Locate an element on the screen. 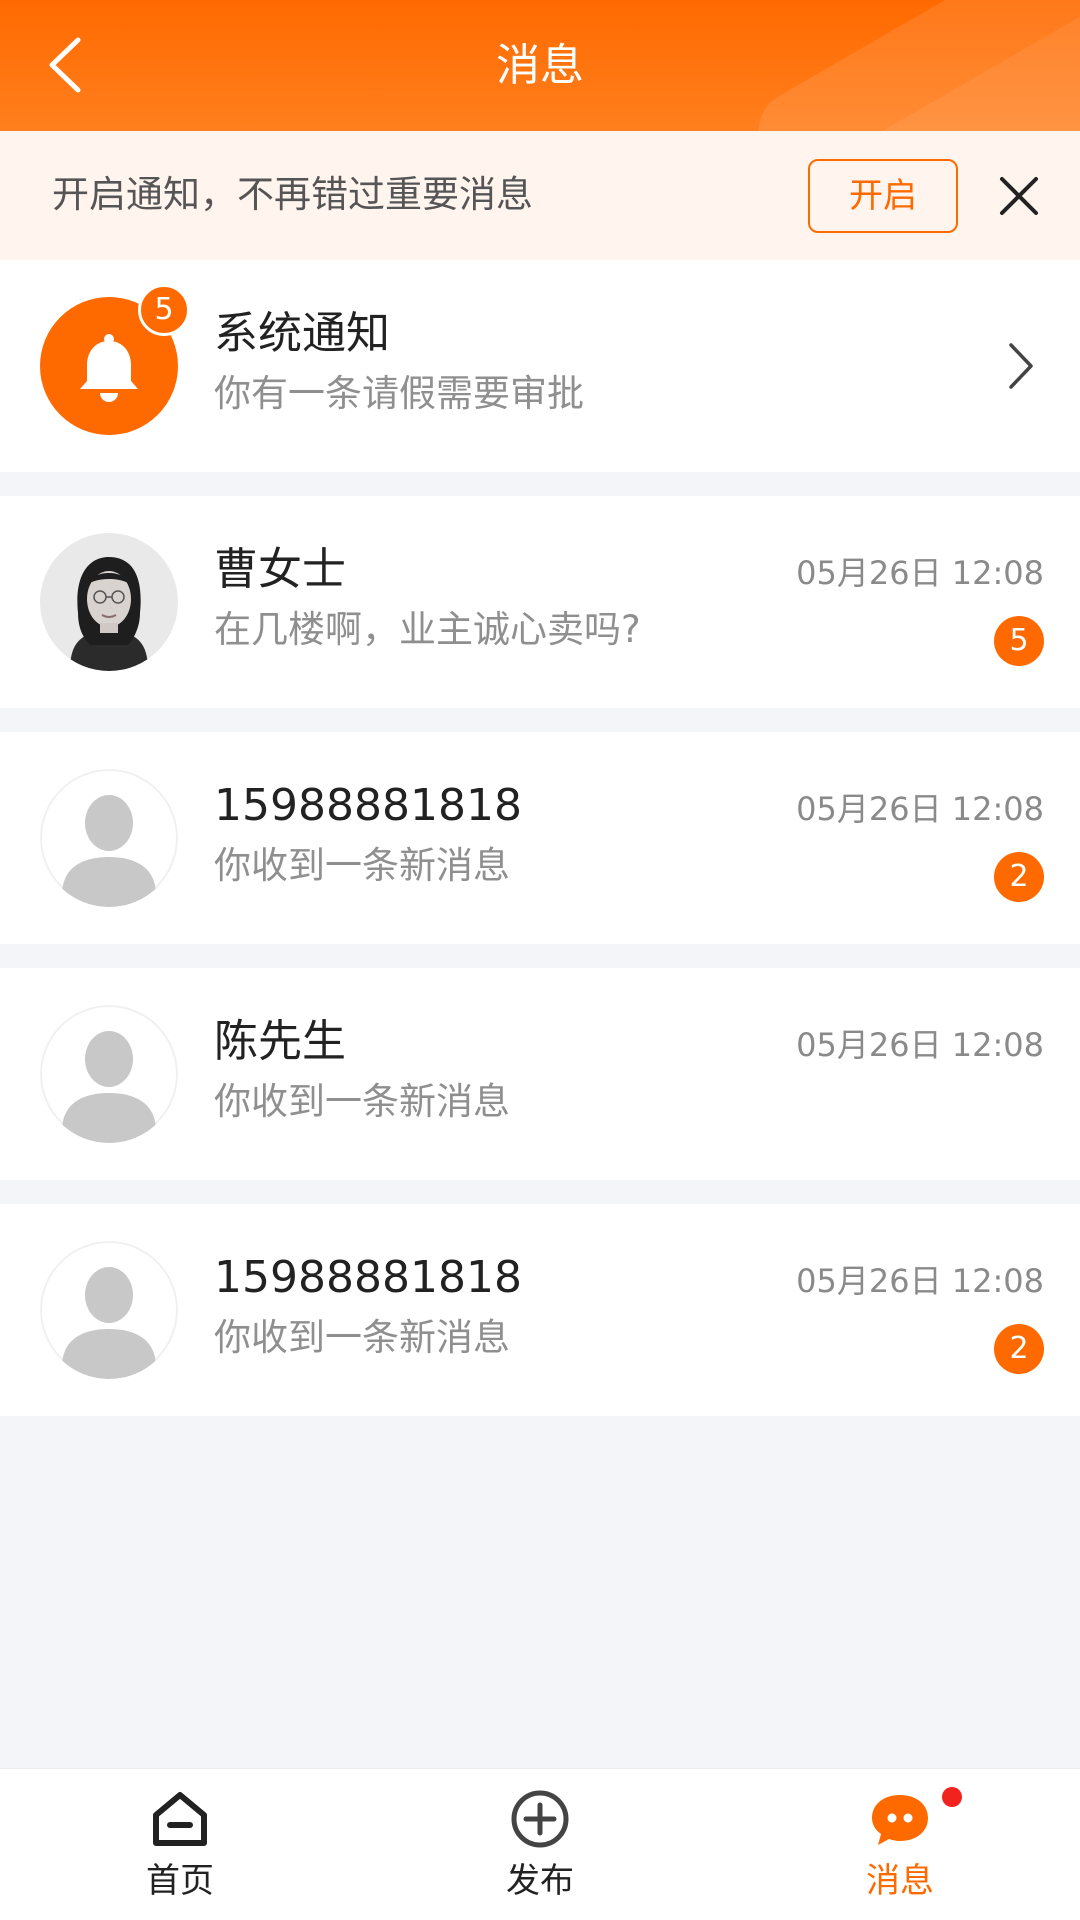 The width and height of the screenshot is (1080, 1920). conversation-name: 陈先生 is located at coordinates (280, 1041).